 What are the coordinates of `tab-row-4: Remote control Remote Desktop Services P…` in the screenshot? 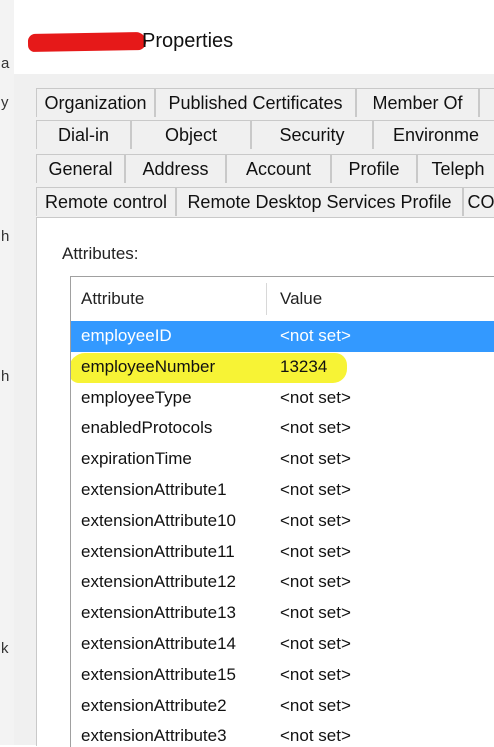 It's located at (265, 202).